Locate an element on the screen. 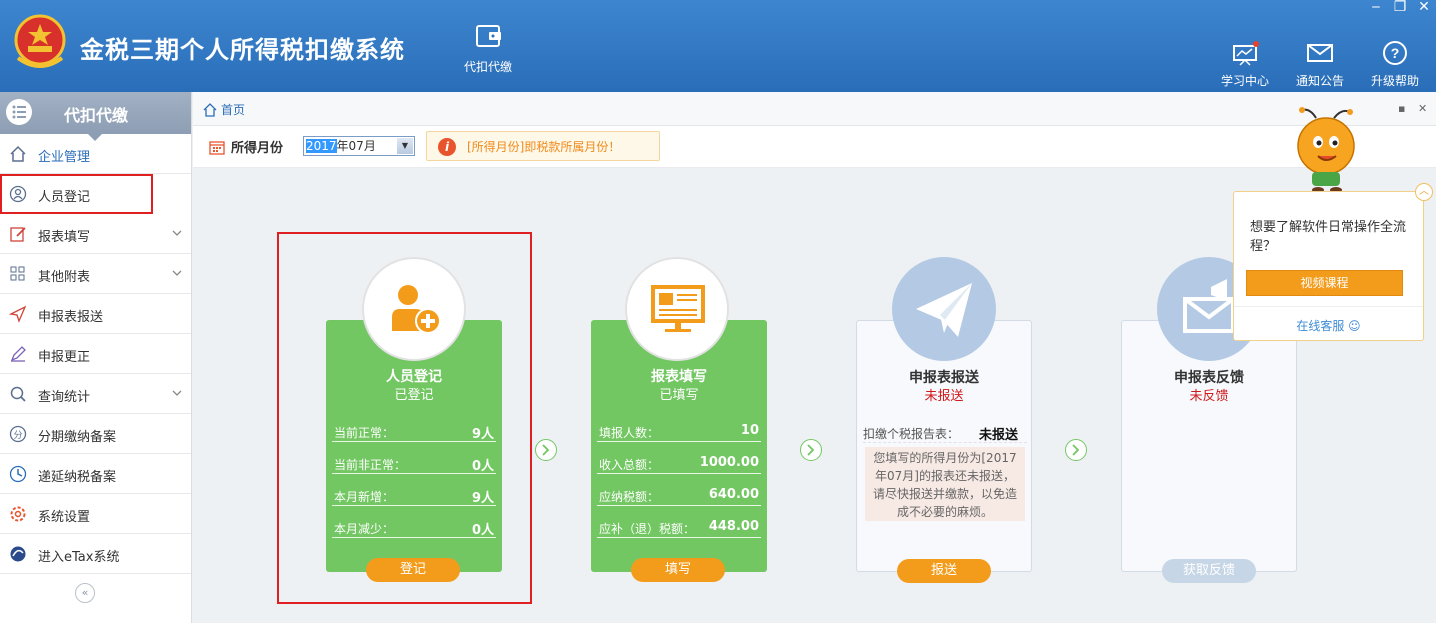 The image size is (1436, 623). card-title: 人员登记 is located at coordinates (414, 377).